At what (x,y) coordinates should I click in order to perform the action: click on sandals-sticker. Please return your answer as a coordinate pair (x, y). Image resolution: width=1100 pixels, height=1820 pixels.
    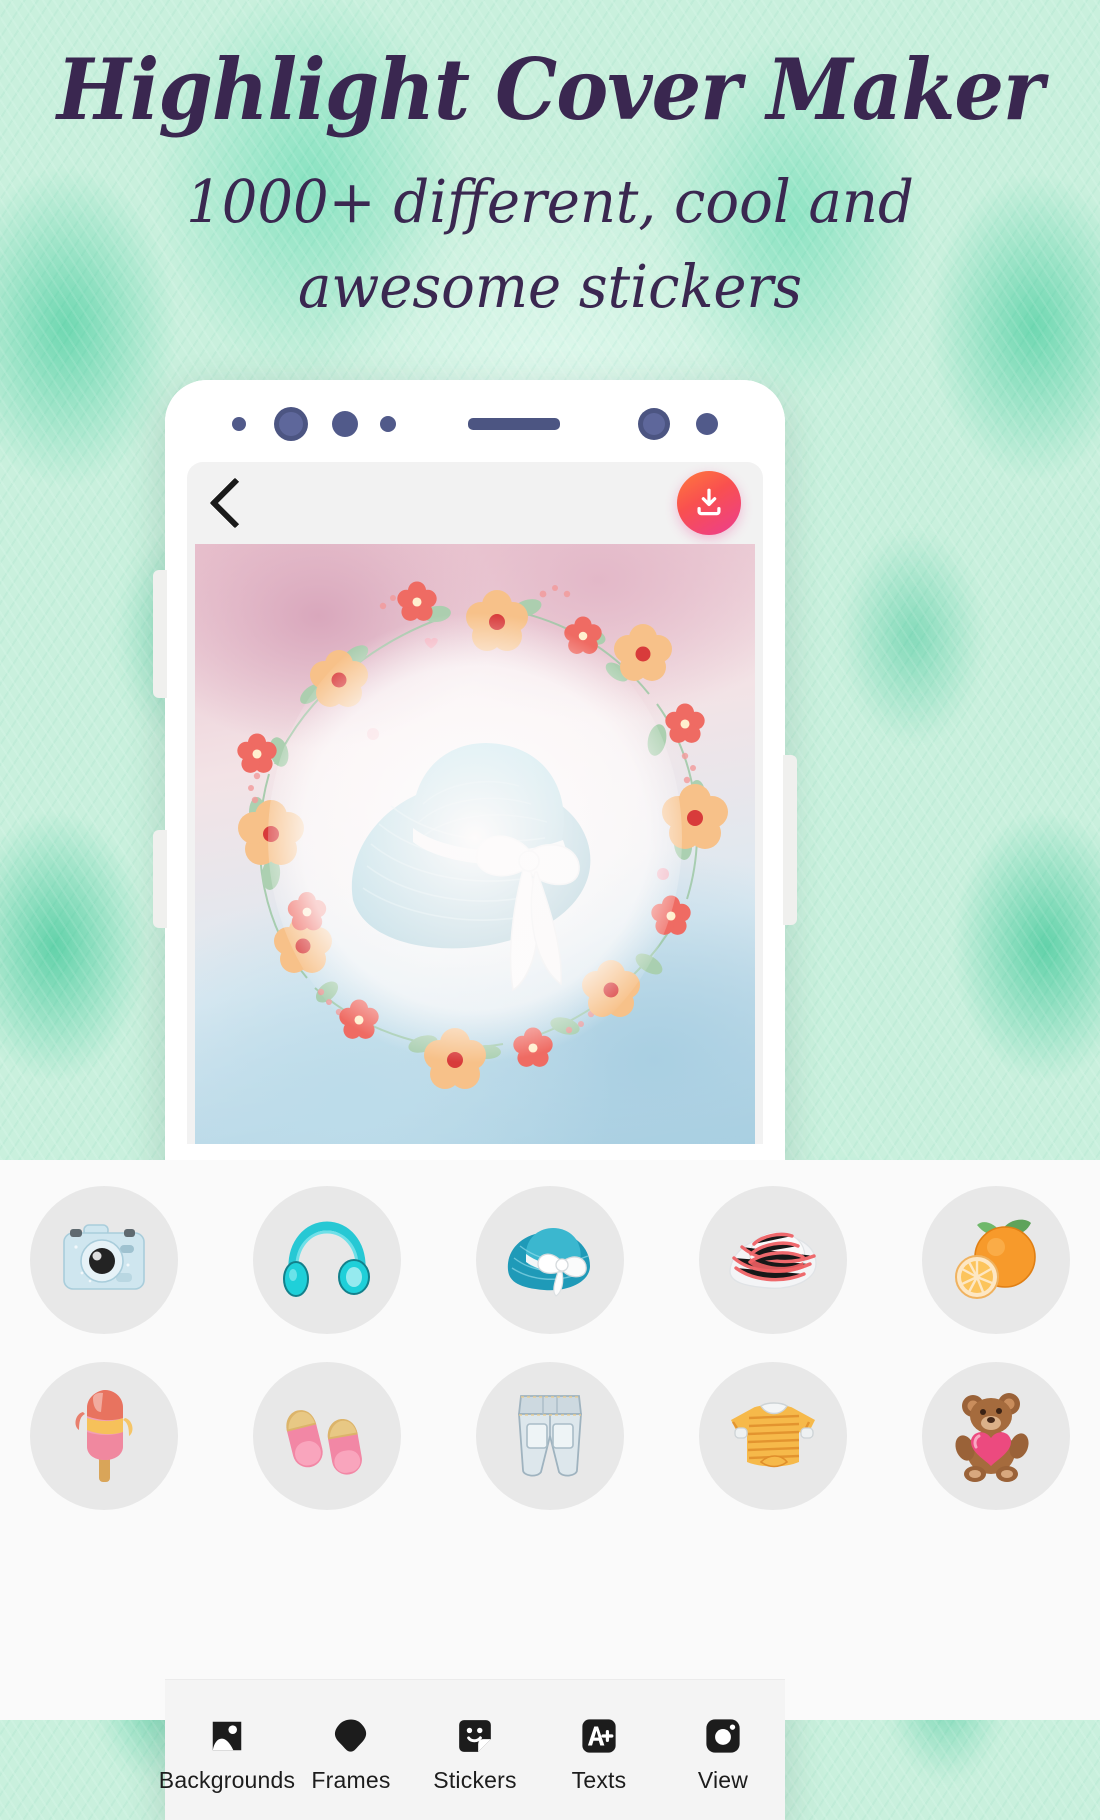
    Looking at the image, I should click on (327, 1436).